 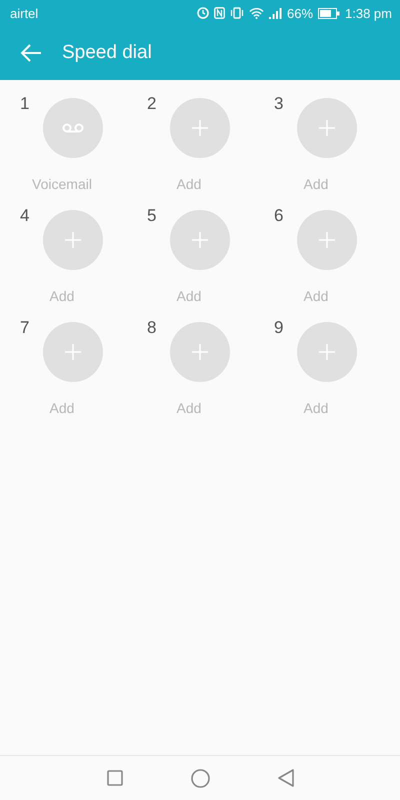 What do you see at coordinates (73, 128) in the screenshot?
I see `voicemail-icon` at bounding box center [73, 128].